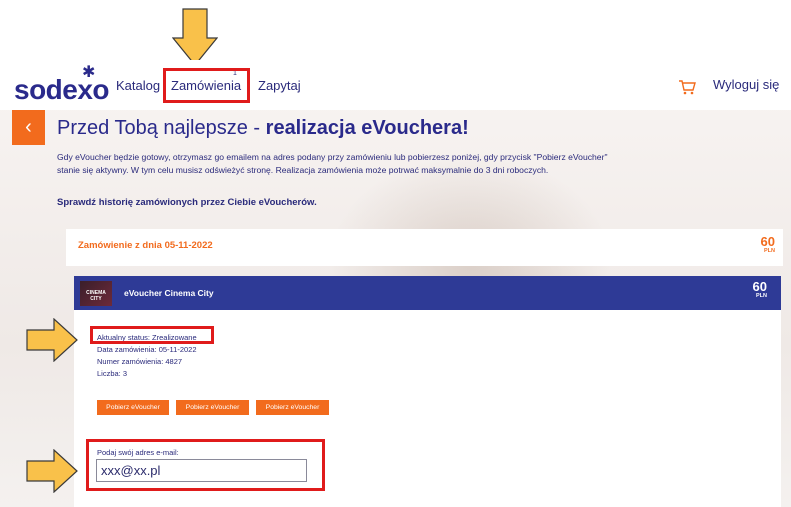 This screenshot has height=507, width=791. What do you see at coordinates (28, 127) in the screenshot?
I see `back-button: ‹` at bounding box center [28, 127].